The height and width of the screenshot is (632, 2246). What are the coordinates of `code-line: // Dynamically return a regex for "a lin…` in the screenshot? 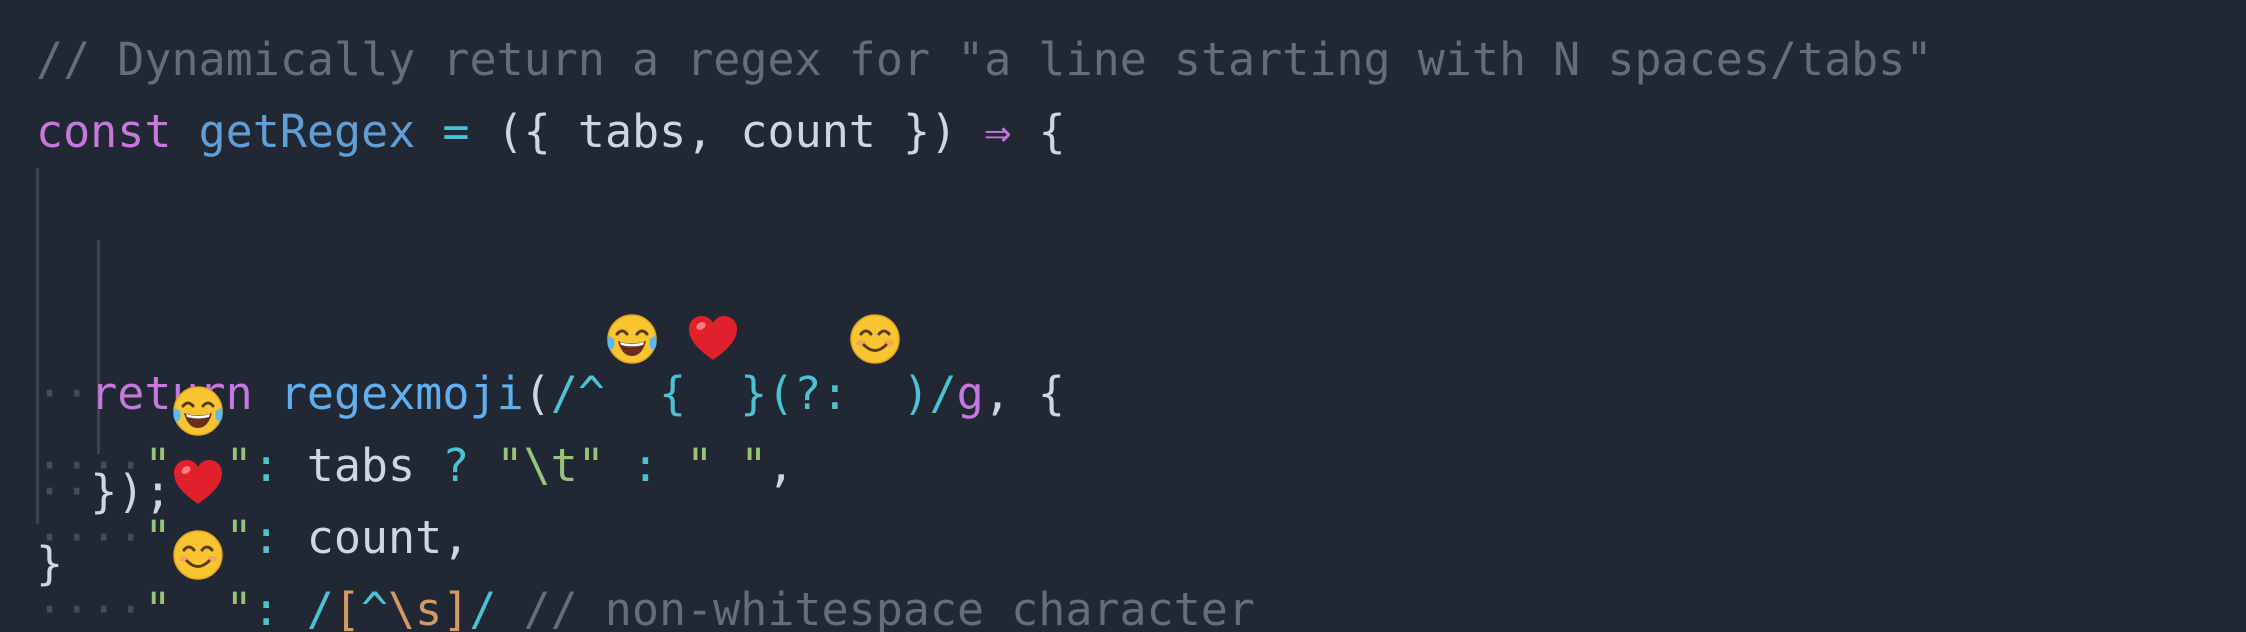 It's located at (984, 60).